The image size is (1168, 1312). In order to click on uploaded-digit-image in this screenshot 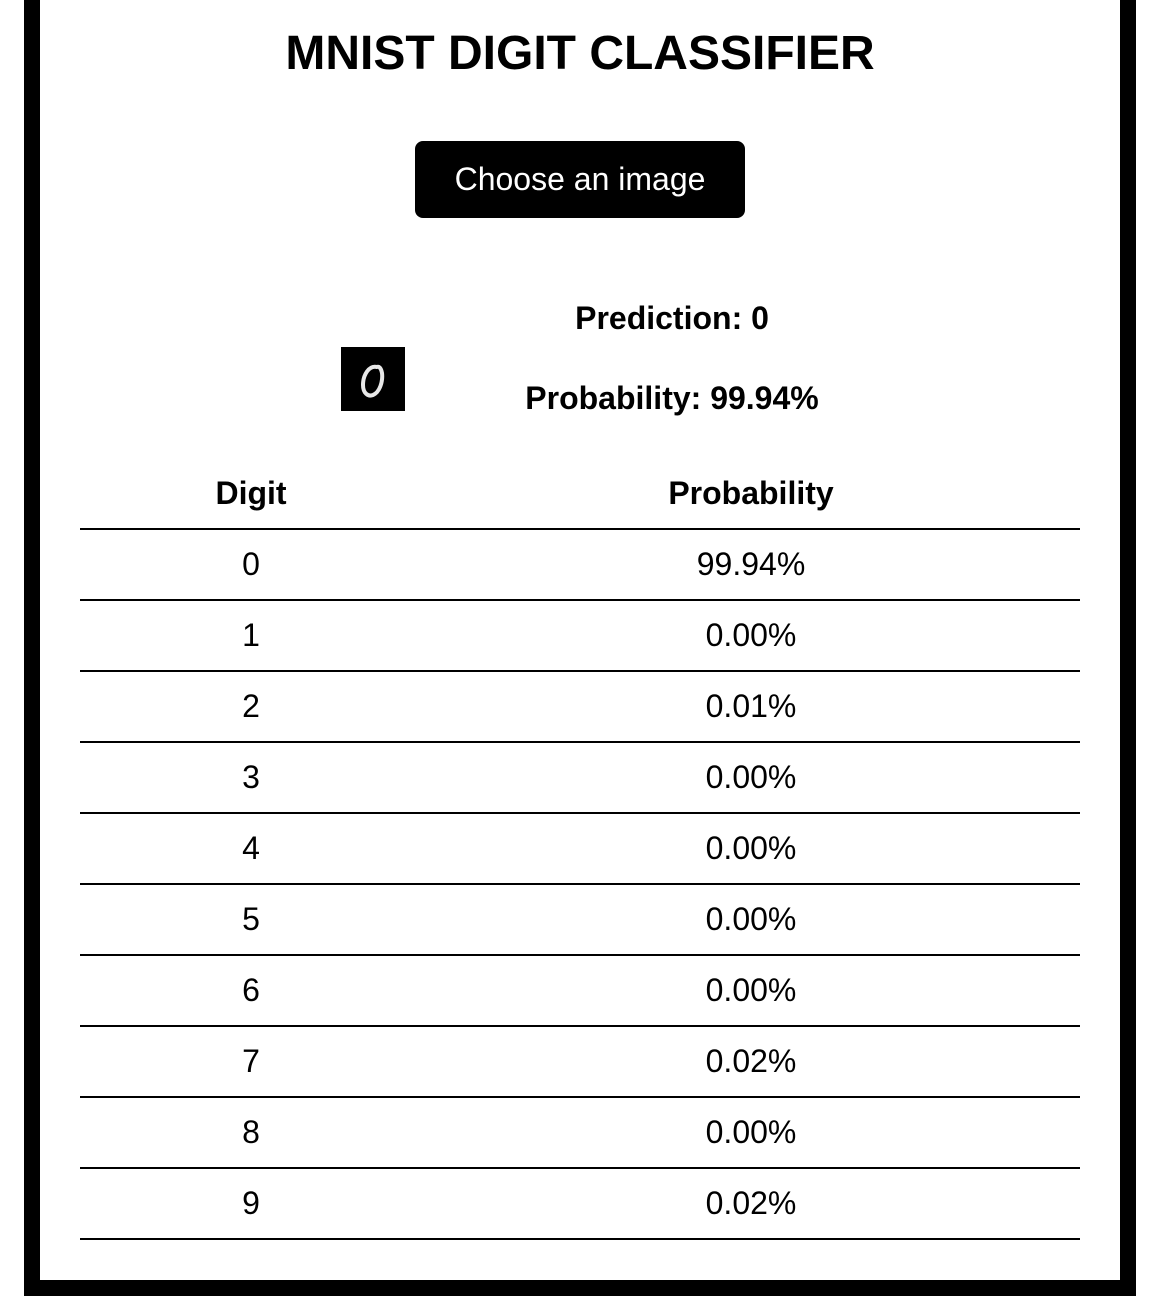, I will do `click(373, 379)`.